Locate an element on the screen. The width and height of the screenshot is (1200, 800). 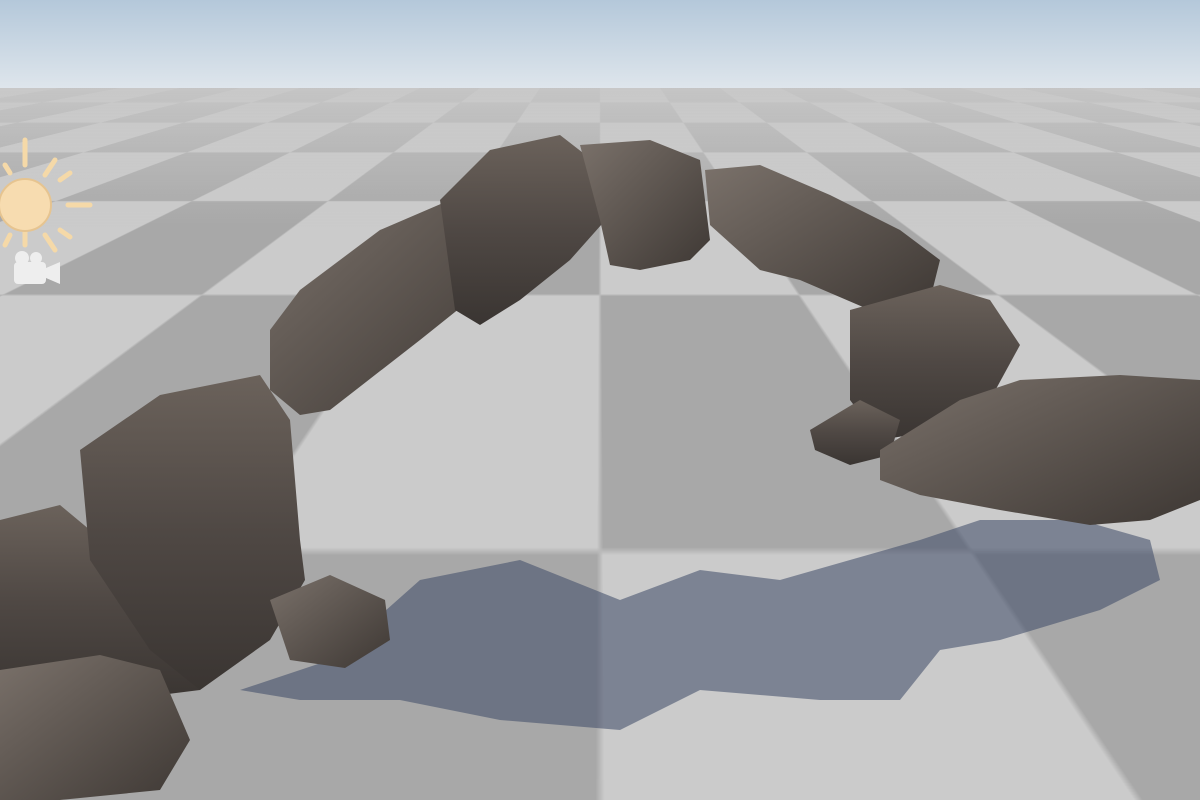
camera-icon is located at coordinates (35, 269).